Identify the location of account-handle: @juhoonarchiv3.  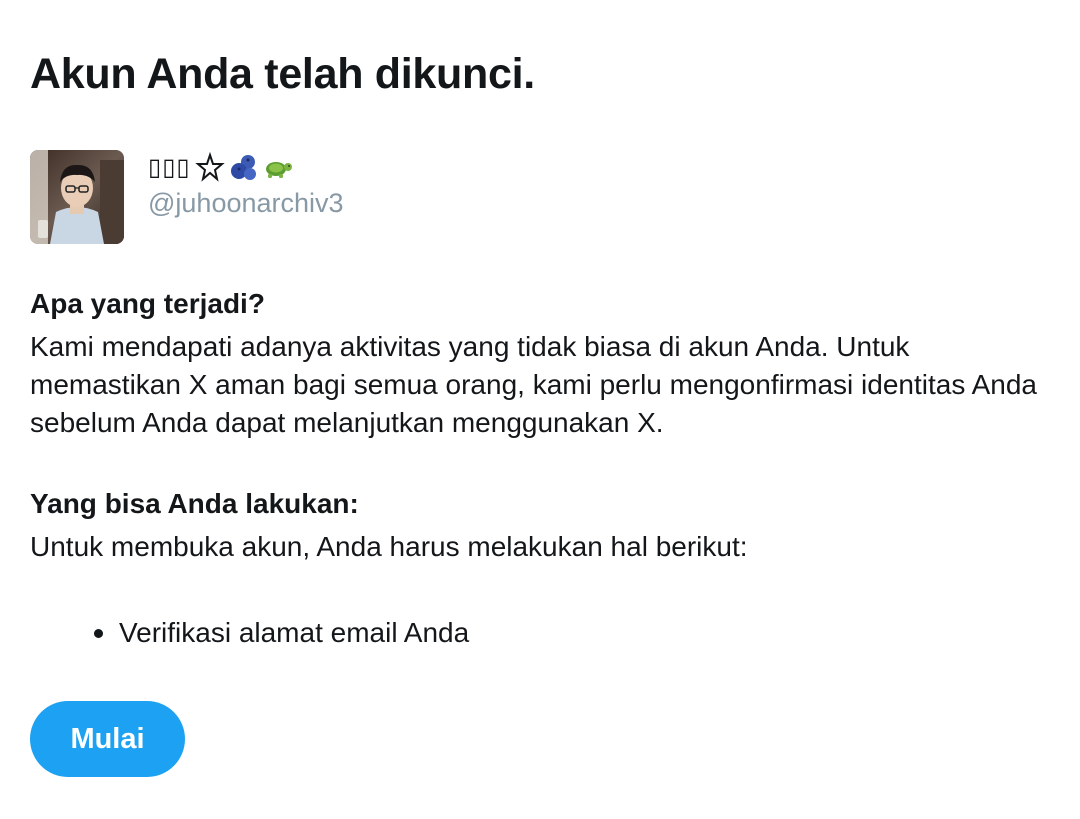
(246, 203).